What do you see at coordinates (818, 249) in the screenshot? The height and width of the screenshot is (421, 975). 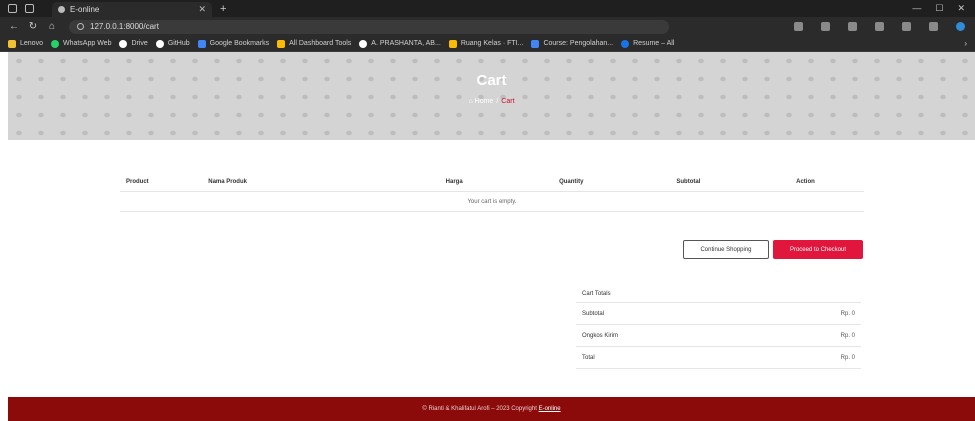 I see `proceed-to-checkout-button: Proceed to Checkout` at bounding box center [818, 249].